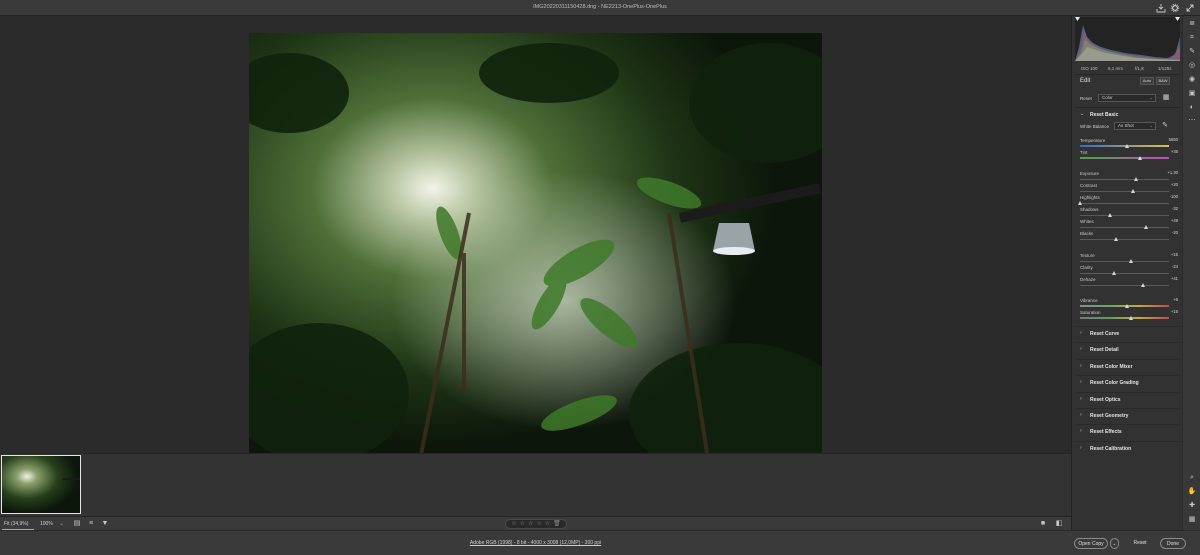 The height and width of the screenshot is (555, 1200). Describe the element at coordinates (1127, 115) in the screenshot. I see `section-basic: ⌄ Reset Basic` at that location.